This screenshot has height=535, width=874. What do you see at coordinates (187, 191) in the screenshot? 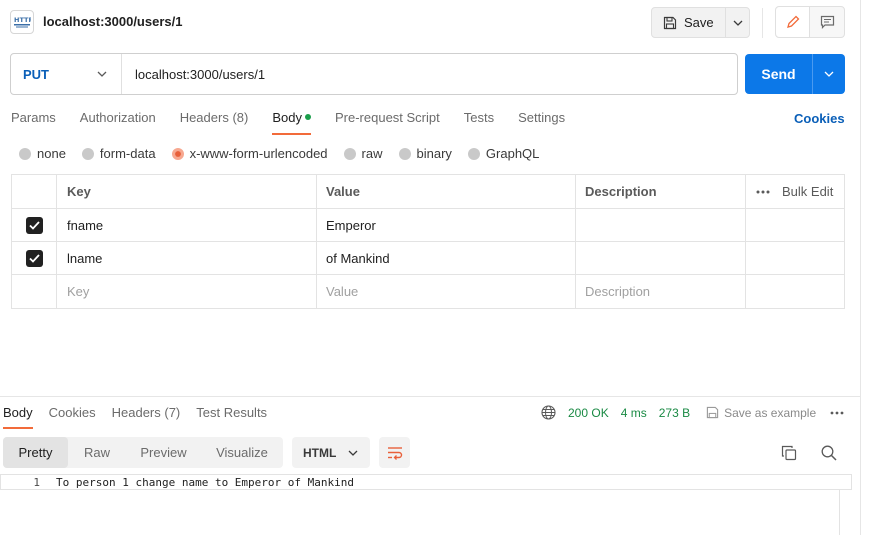
I see `column-header-key: Key` at bounding box center [187, 191].